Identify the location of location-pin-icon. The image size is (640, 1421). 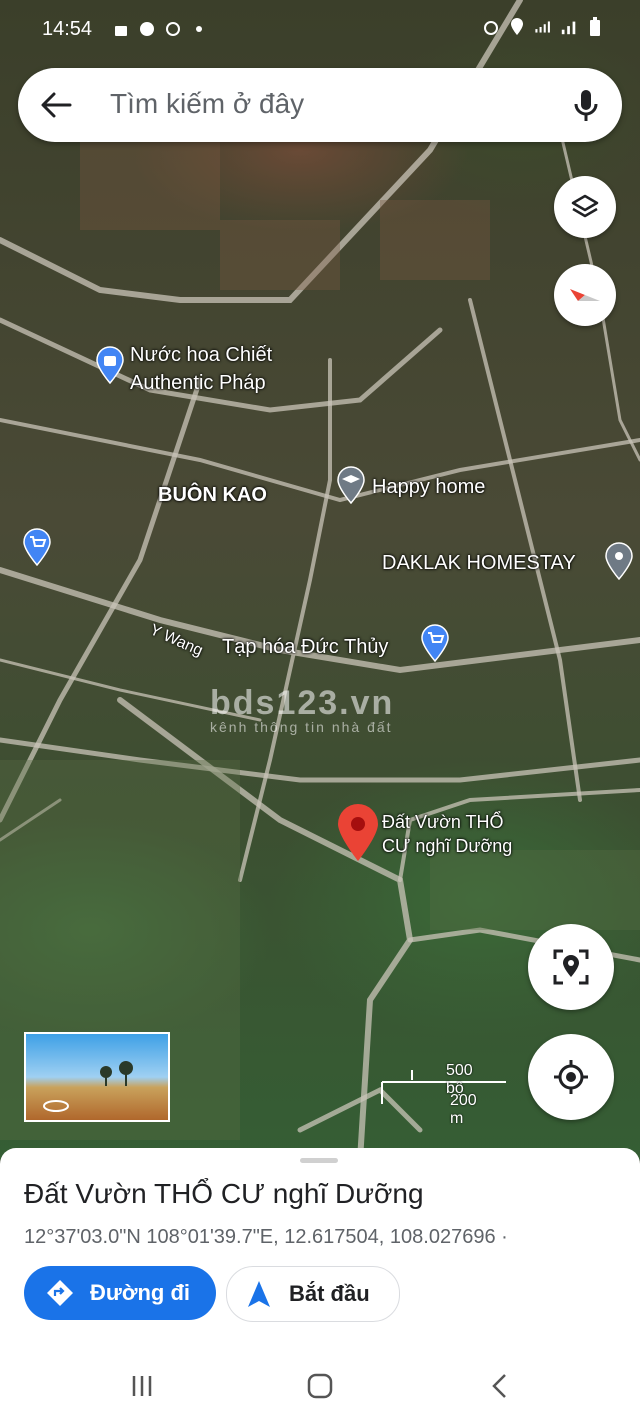
(358, 833).